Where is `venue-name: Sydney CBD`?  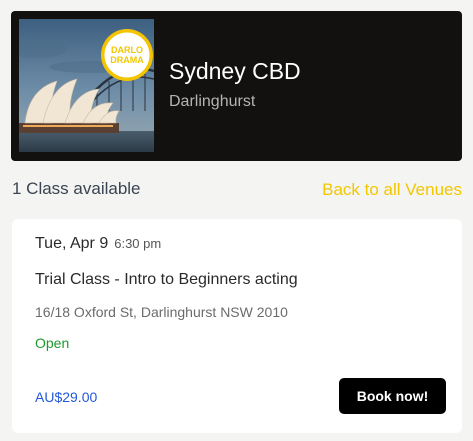
venue-name: Sydney CBD is located at coordinates (235, 71).